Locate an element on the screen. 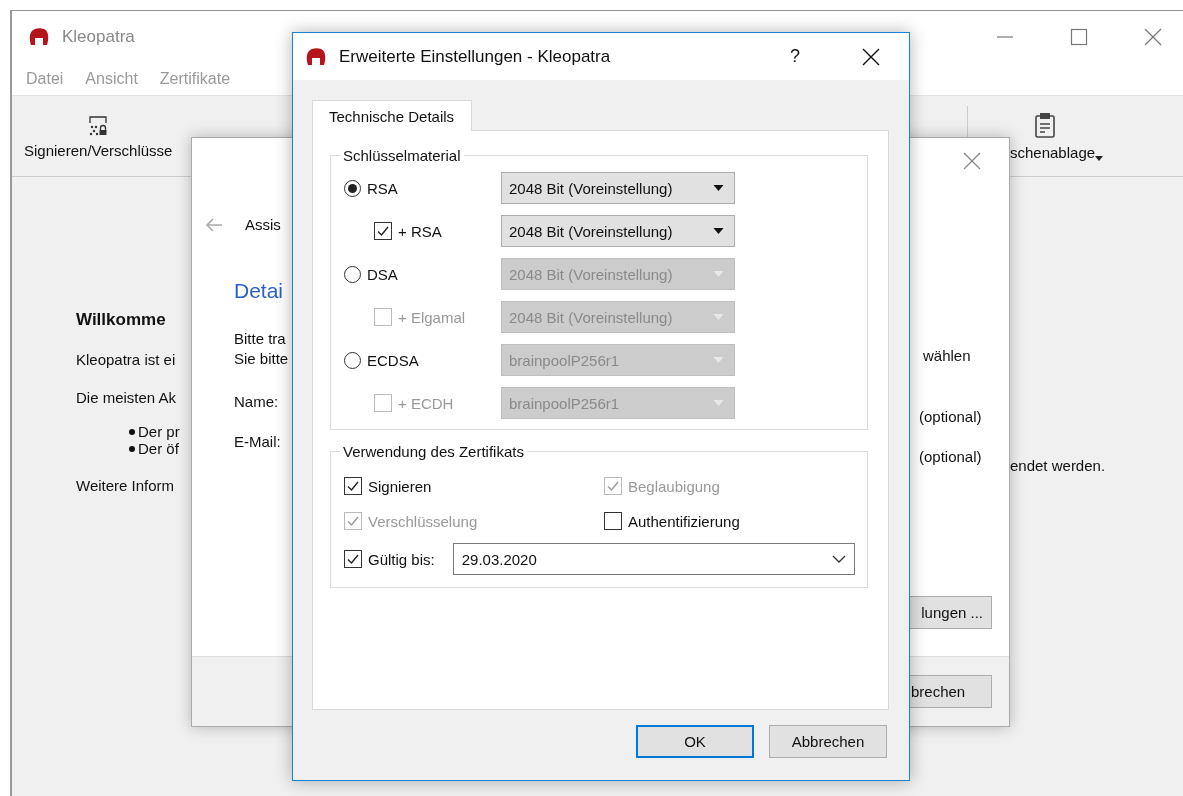  maximize-icon is located at coordinates (1079, 37).